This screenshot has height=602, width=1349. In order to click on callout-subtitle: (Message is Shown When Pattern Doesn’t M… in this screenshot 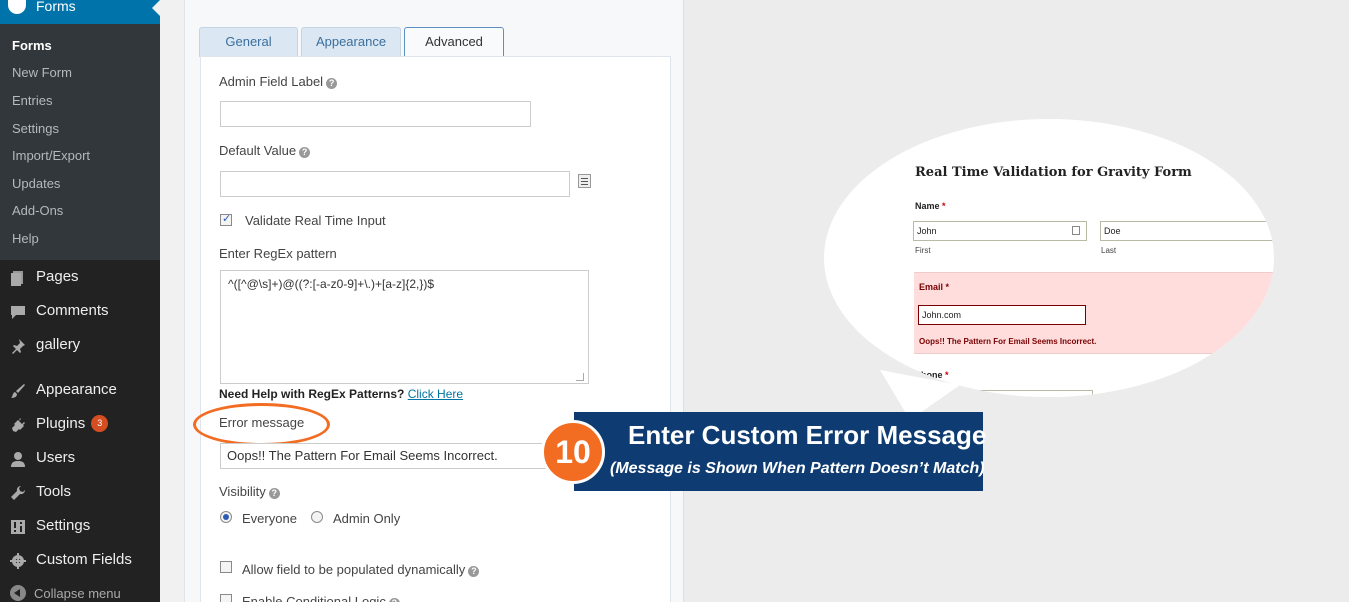, I will do `click(797, 468)`.